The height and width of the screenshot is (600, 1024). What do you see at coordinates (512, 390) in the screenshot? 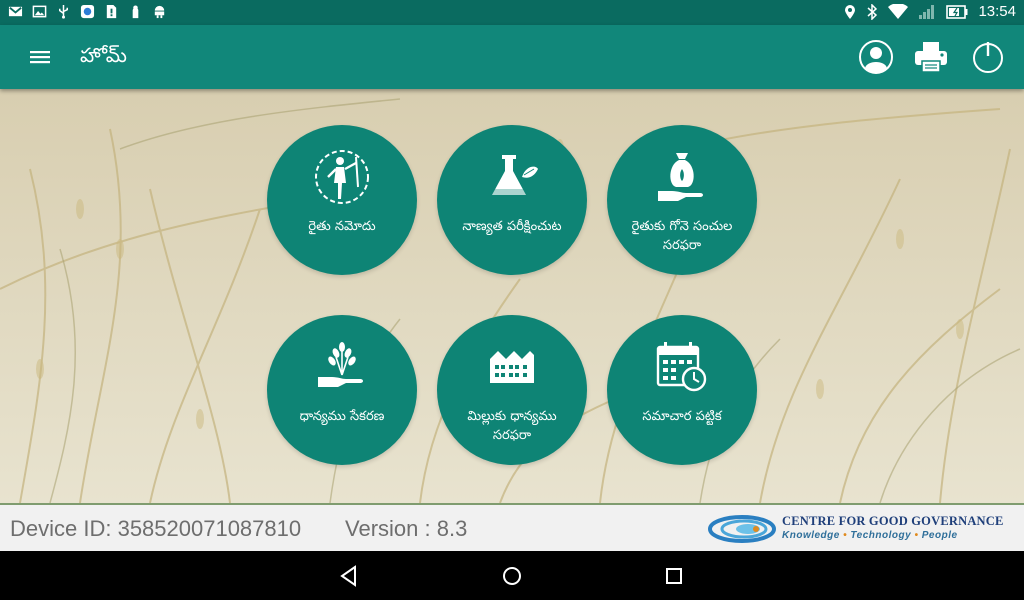
I see `tile-mill-supply: మిల్లుకు ధాన్యము సరఫరా` at bounding box center [512, 390].